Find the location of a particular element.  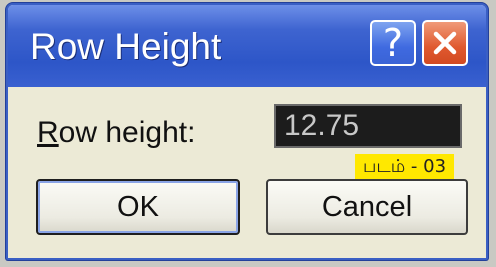

close-icon is located at coordinates (445, 43).